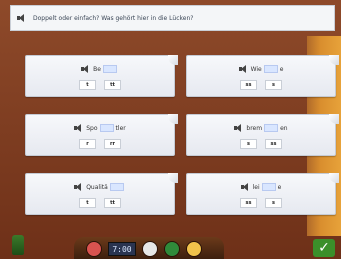  What do you see at coordinates (262, 76) in the screenshot?
I see `exercise-panel-2: Wie e ss s` at bounding box center [262, 76].